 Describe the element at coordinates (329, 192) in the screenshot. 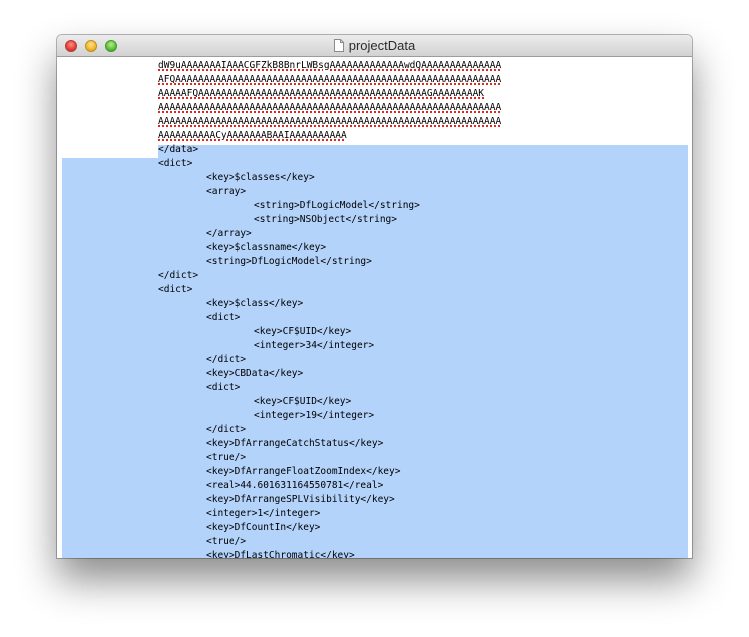

I see `code-line: <array>` at that location.